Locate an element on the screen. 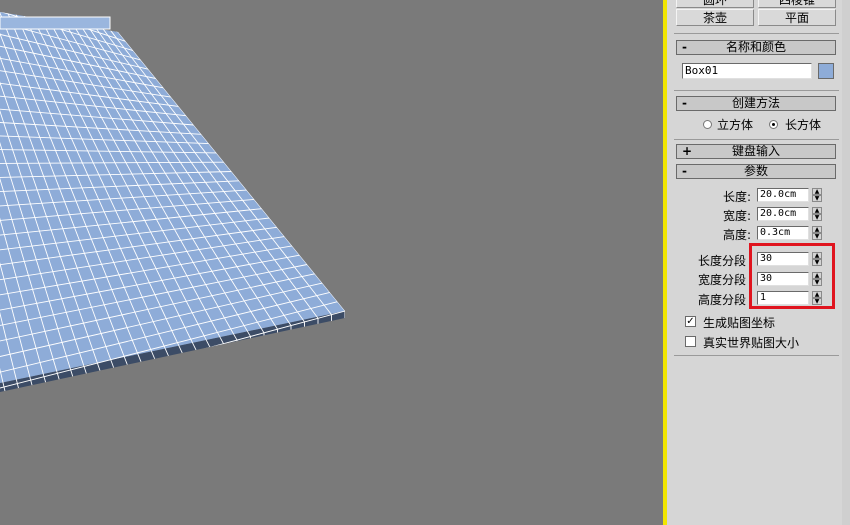 Image resolution: width=850 pixels, height=525 pixels. gen-map-coords-checkbox: ✓ is located at coordinates (690, 321).